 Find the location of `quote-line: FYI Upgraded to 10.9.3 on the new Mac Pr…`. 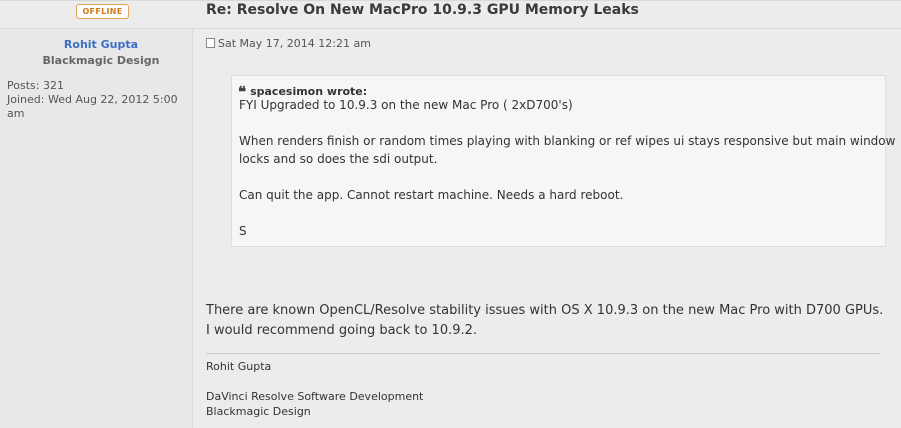

quote-line: FYI Upgraded to 10.9.3 on the new Mac Pr… is located at coordinates (406, 105).